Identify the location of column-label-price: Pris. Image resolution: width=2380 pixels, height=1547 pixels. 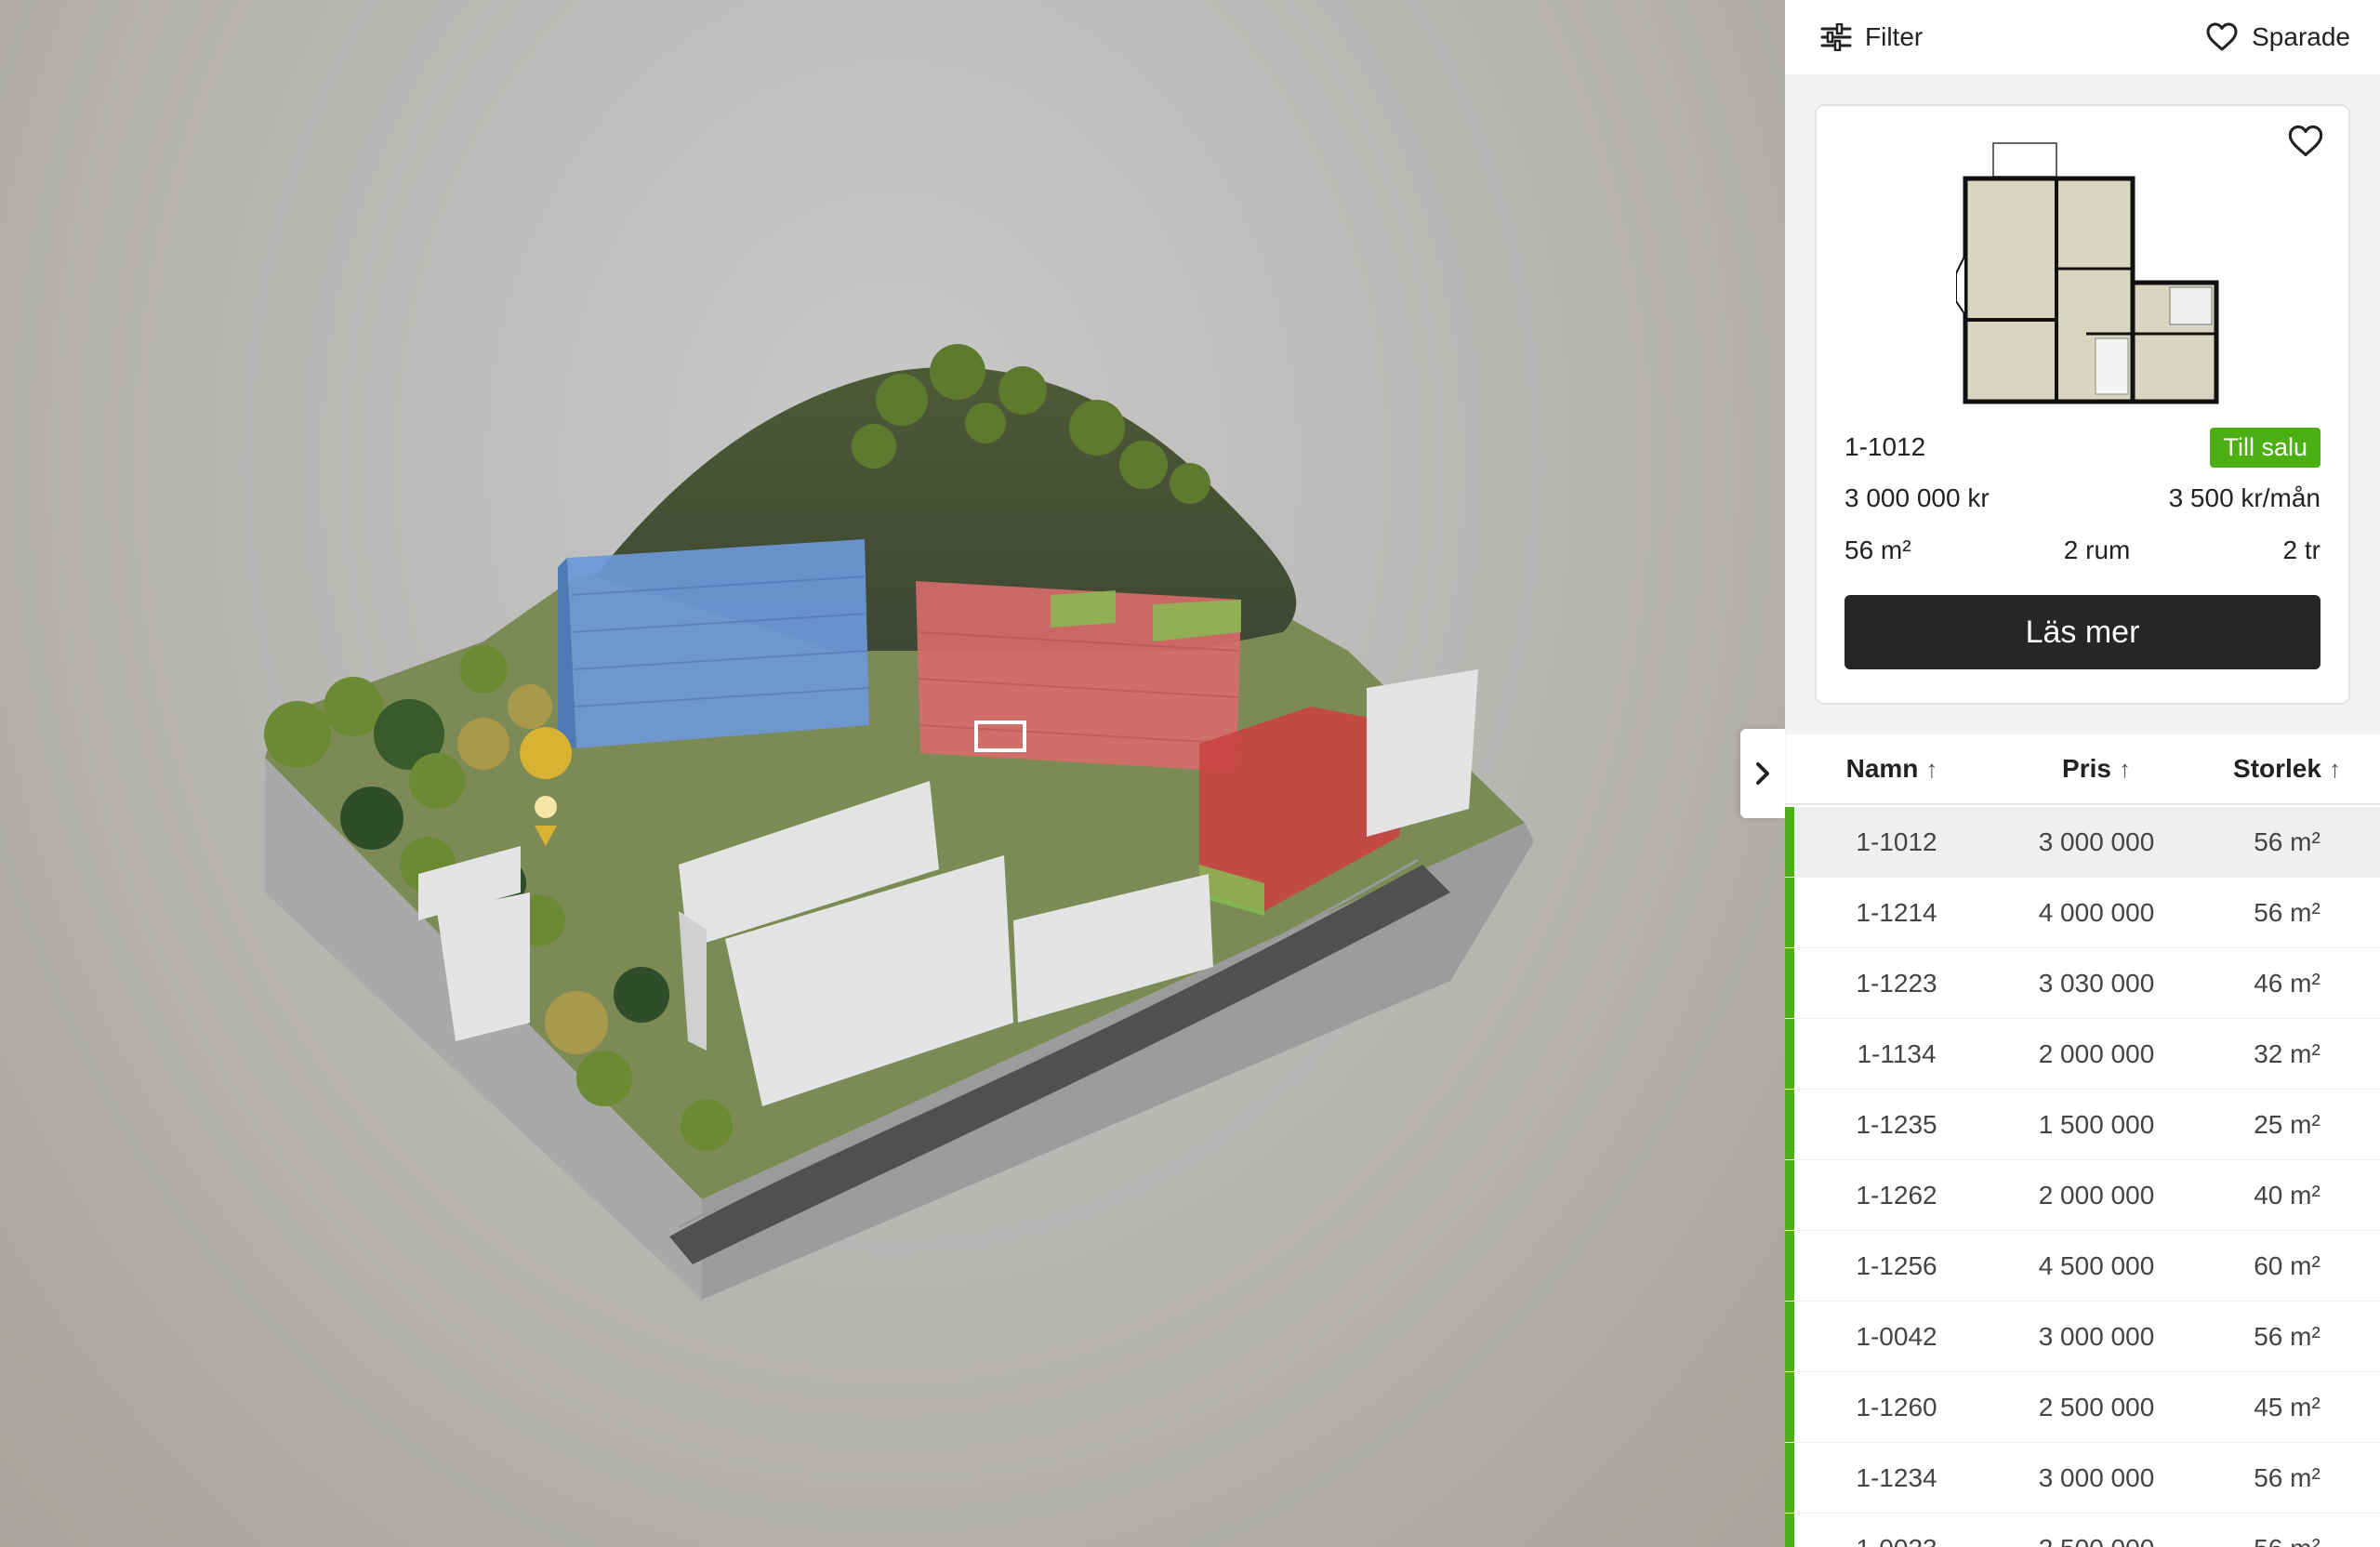
(2086, 768).